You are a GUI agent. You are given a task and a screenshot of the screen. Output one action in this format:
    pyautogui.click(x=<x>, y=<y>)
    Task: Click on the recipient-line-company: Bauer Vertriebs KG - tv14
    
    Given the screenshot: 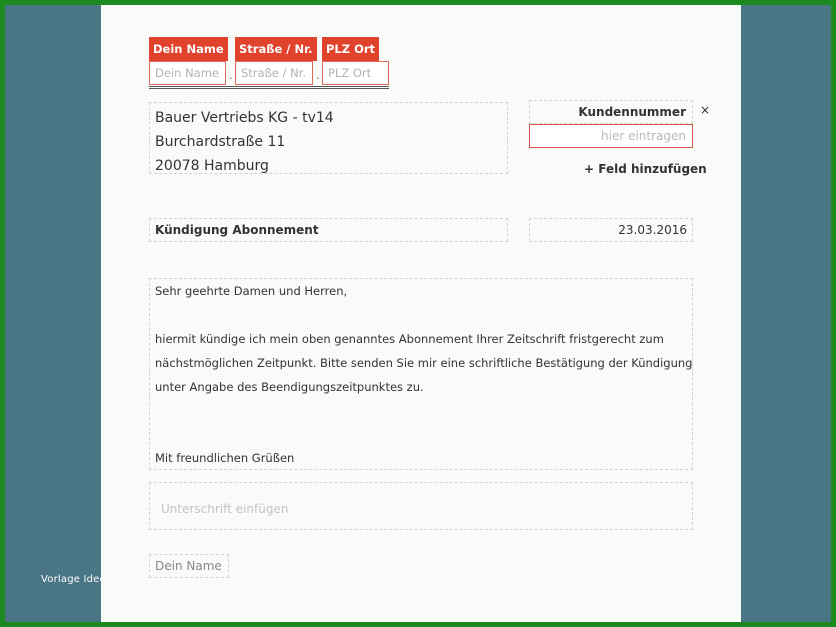 What is the action you would take?
    pyautogui.click(x=244, y=118)
    